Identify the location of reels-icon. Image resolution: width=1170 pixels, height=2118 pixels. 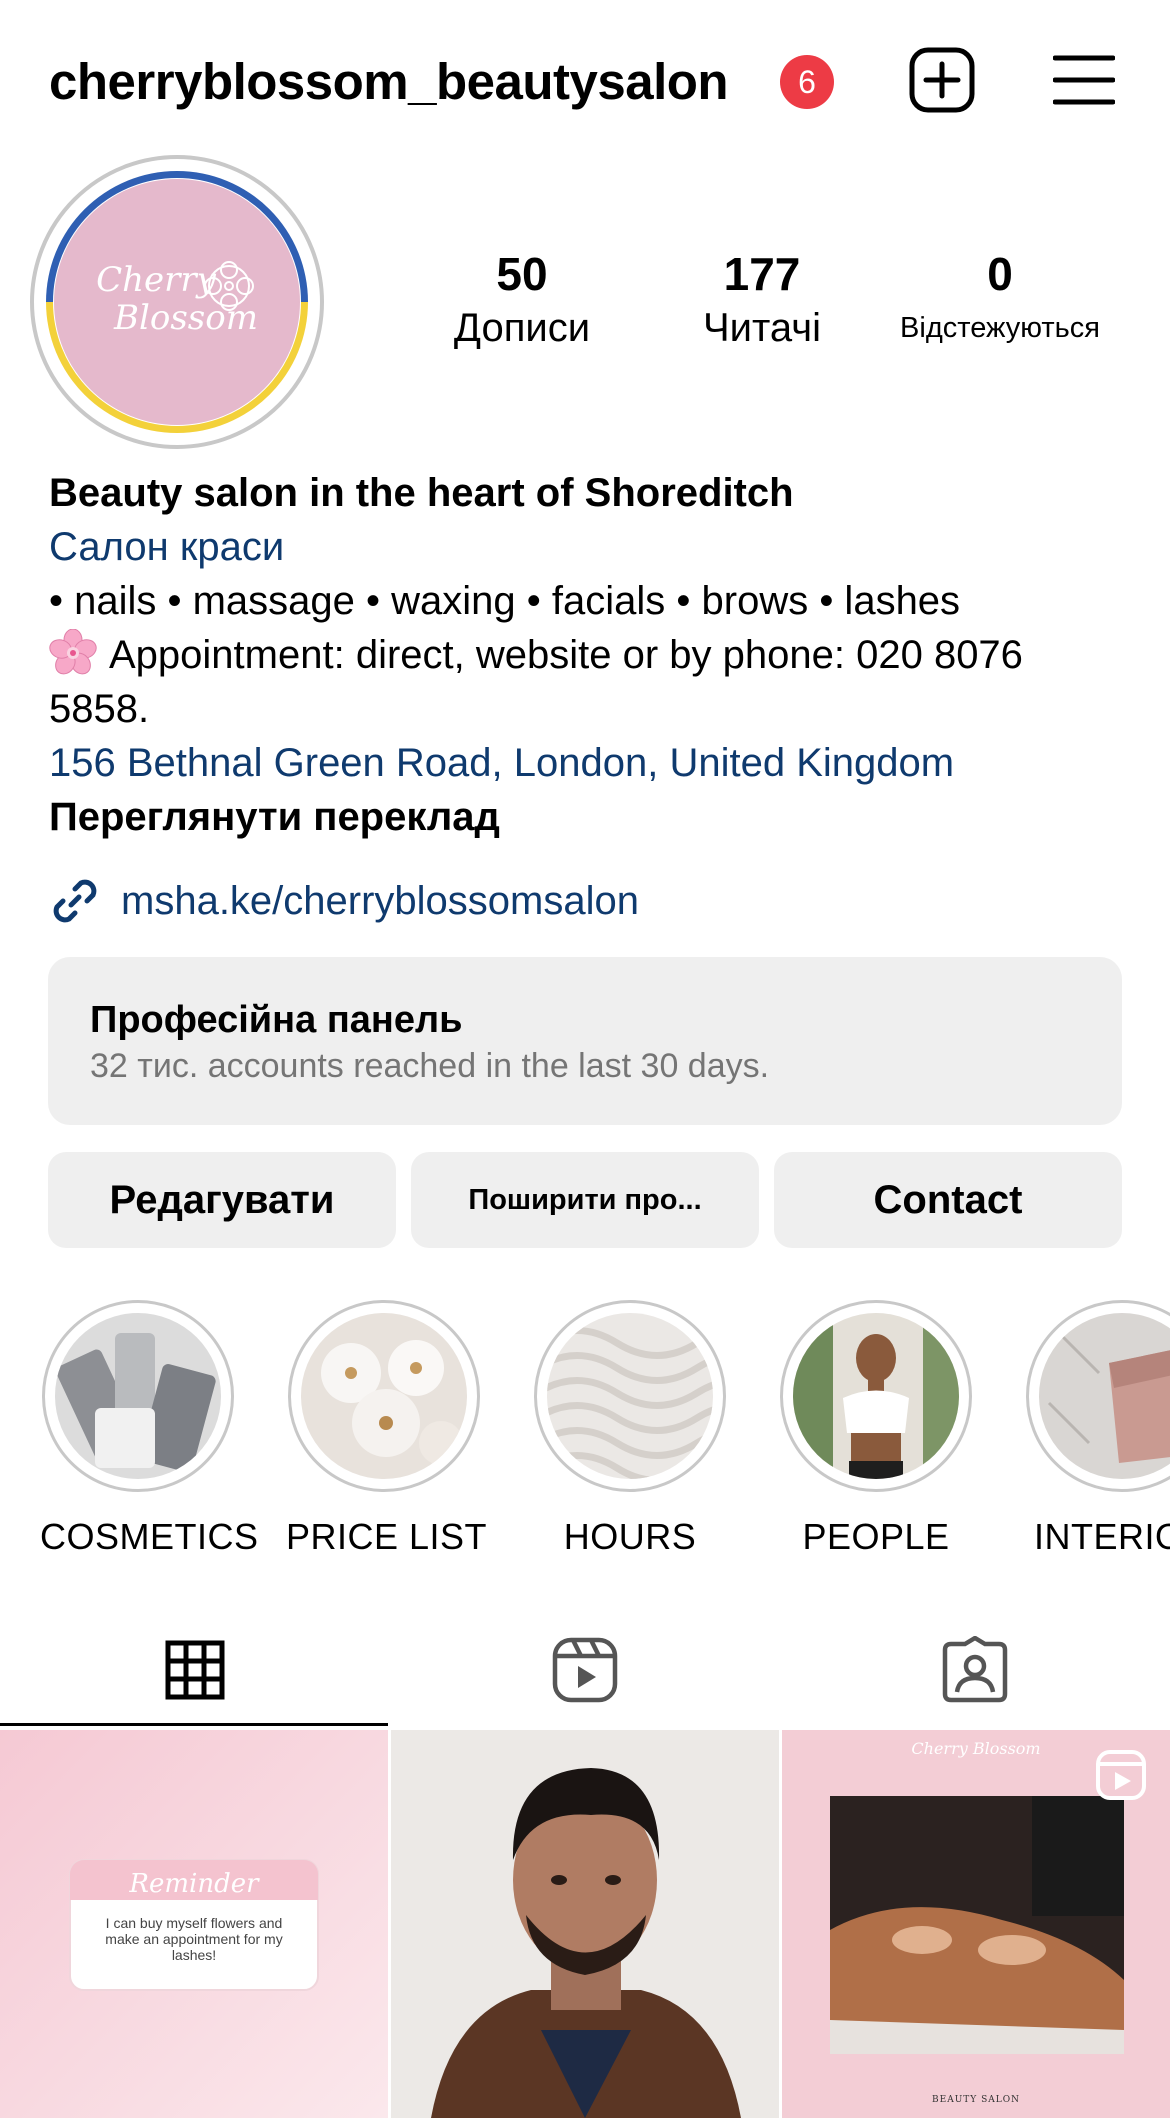
(585, 1670).